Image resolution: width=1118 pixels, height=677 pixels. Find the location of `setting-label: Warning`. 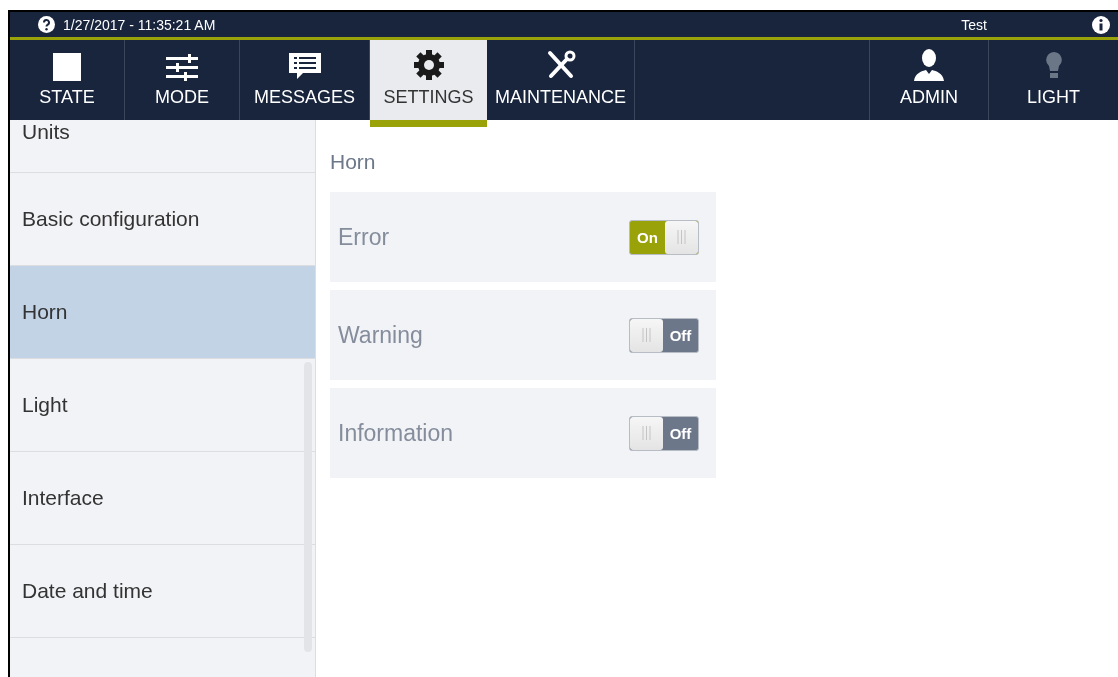

setting-label: Warning is located at coordinates (380, 335).